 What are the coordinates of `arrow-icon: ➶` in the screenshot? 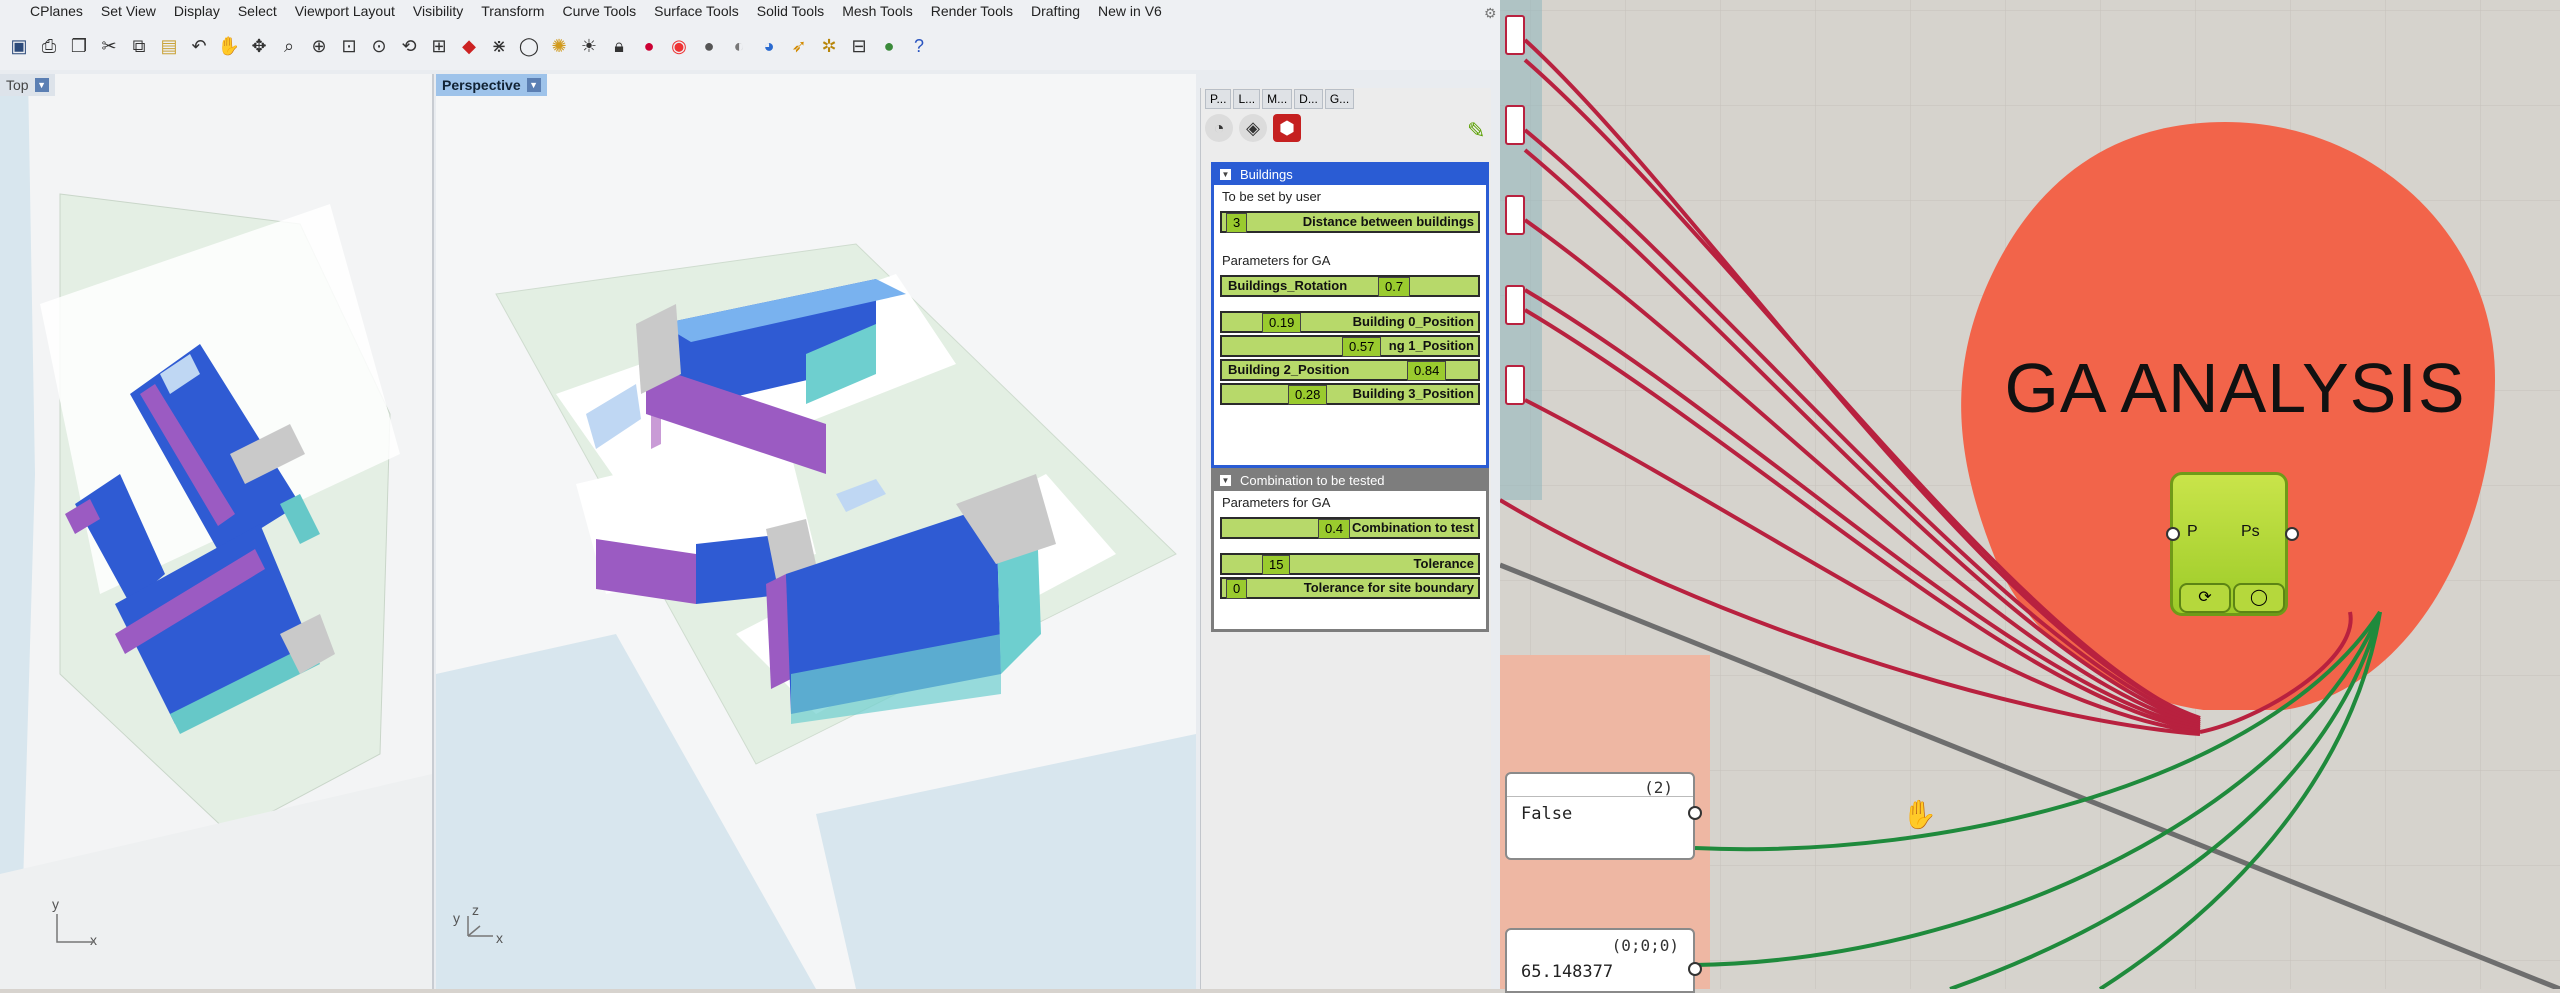 It's located at (799, 46).